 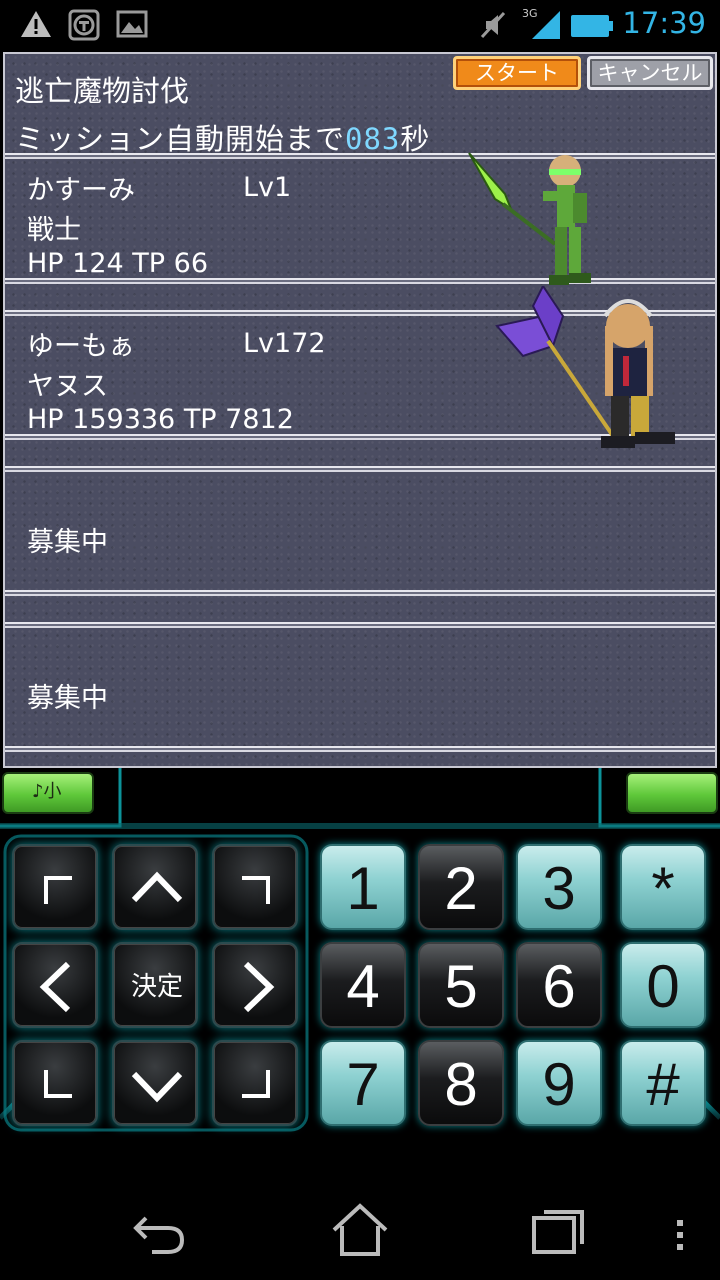 I want to click on corner-up-right-icon, so click(x=256, y=890).